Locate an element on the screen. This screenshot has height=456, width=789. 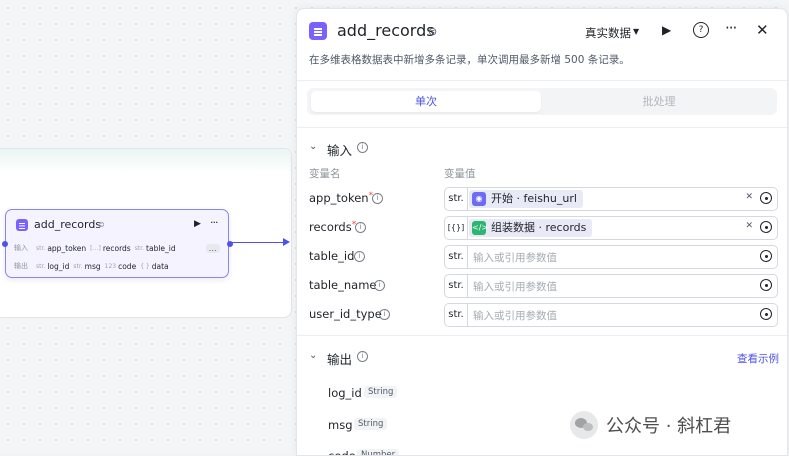
tab-single: 单次 is located at coordinates (426, 101).